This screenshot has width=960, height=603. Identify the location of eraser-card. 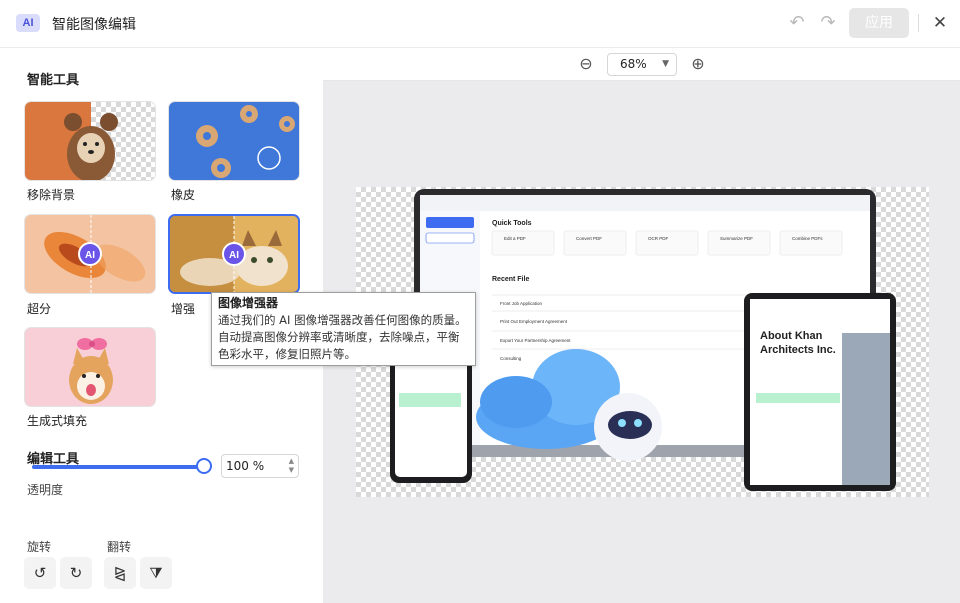
(234, 141).